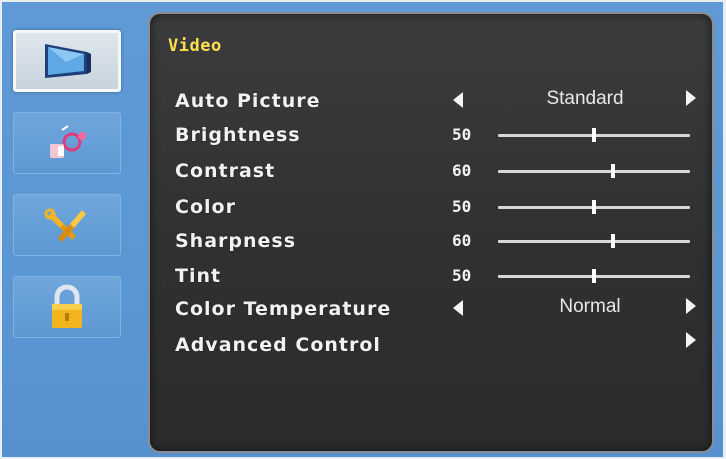  Describe the element at coordinates (462, 275) in the screenshot. I see `tint-value: 50` at that location.